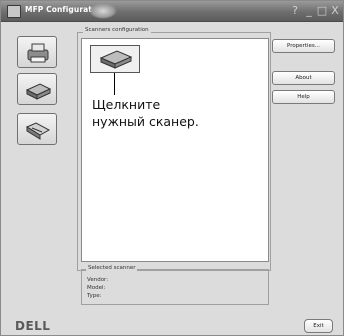 The height and width of the screenshot is (336, 344). I want to click on model-label: Model:, so click(96, 288).